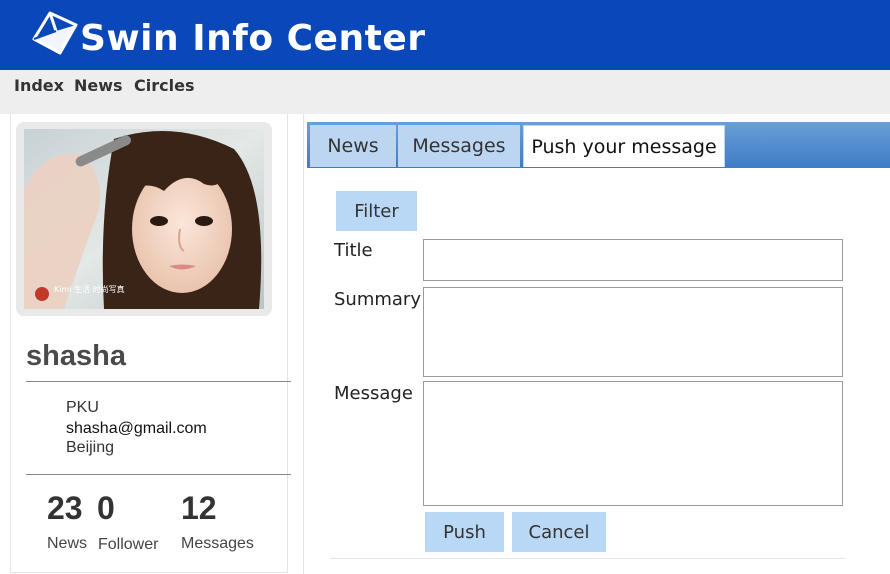 Image resolution: width=890 pixels, height=574 pixels. I want to click on tab-messages: Messages, so click(459, 146).